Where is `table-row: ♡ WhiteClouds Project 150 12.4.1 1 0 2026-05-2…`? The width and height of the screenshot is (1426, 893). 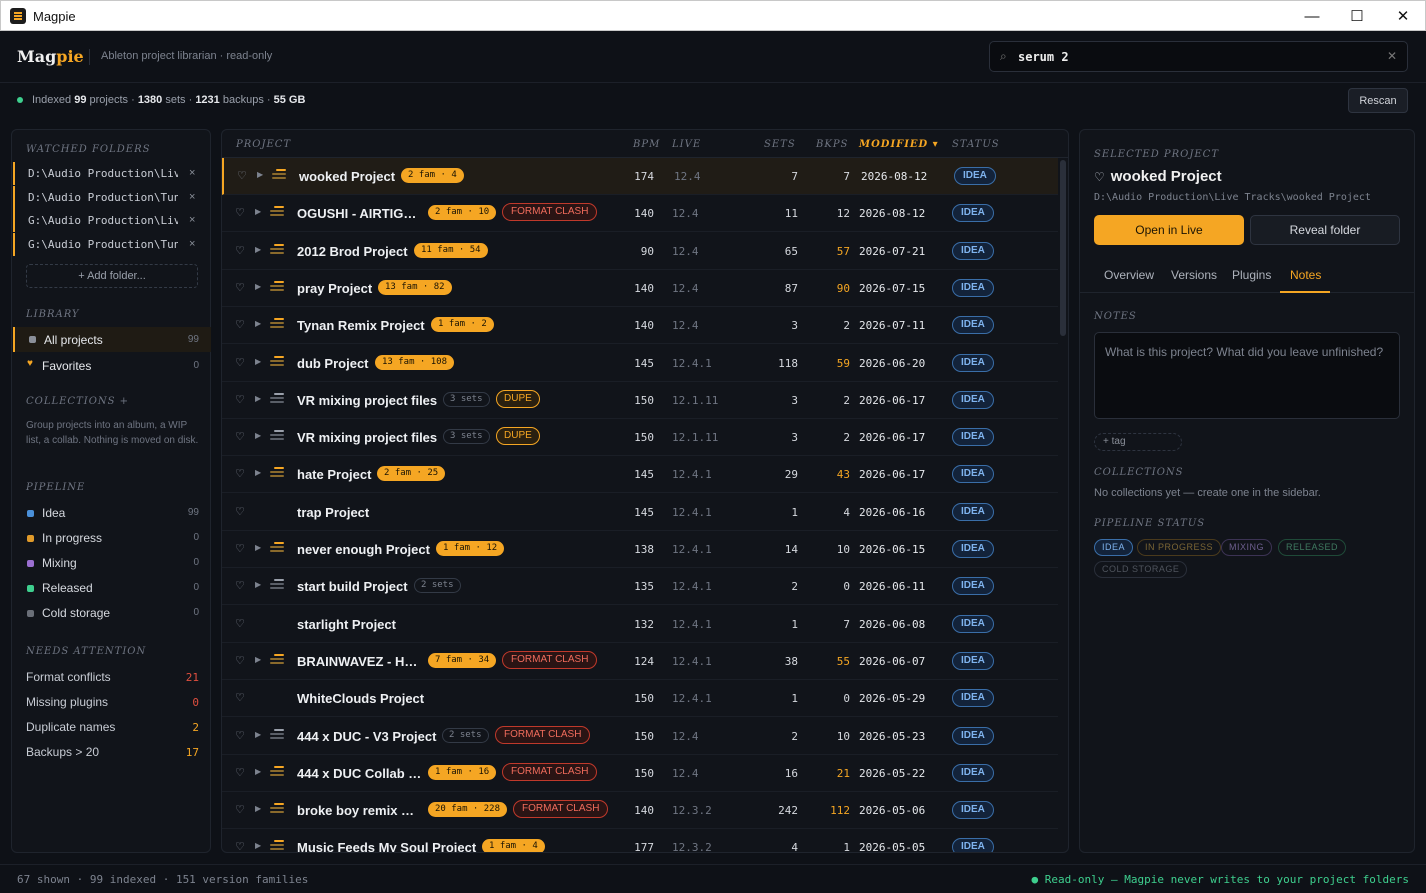
table-row: ♡ WhiteClouds Project 150 12.4.1 1 0 2026-05-2… is located at coordinates (640, 699).